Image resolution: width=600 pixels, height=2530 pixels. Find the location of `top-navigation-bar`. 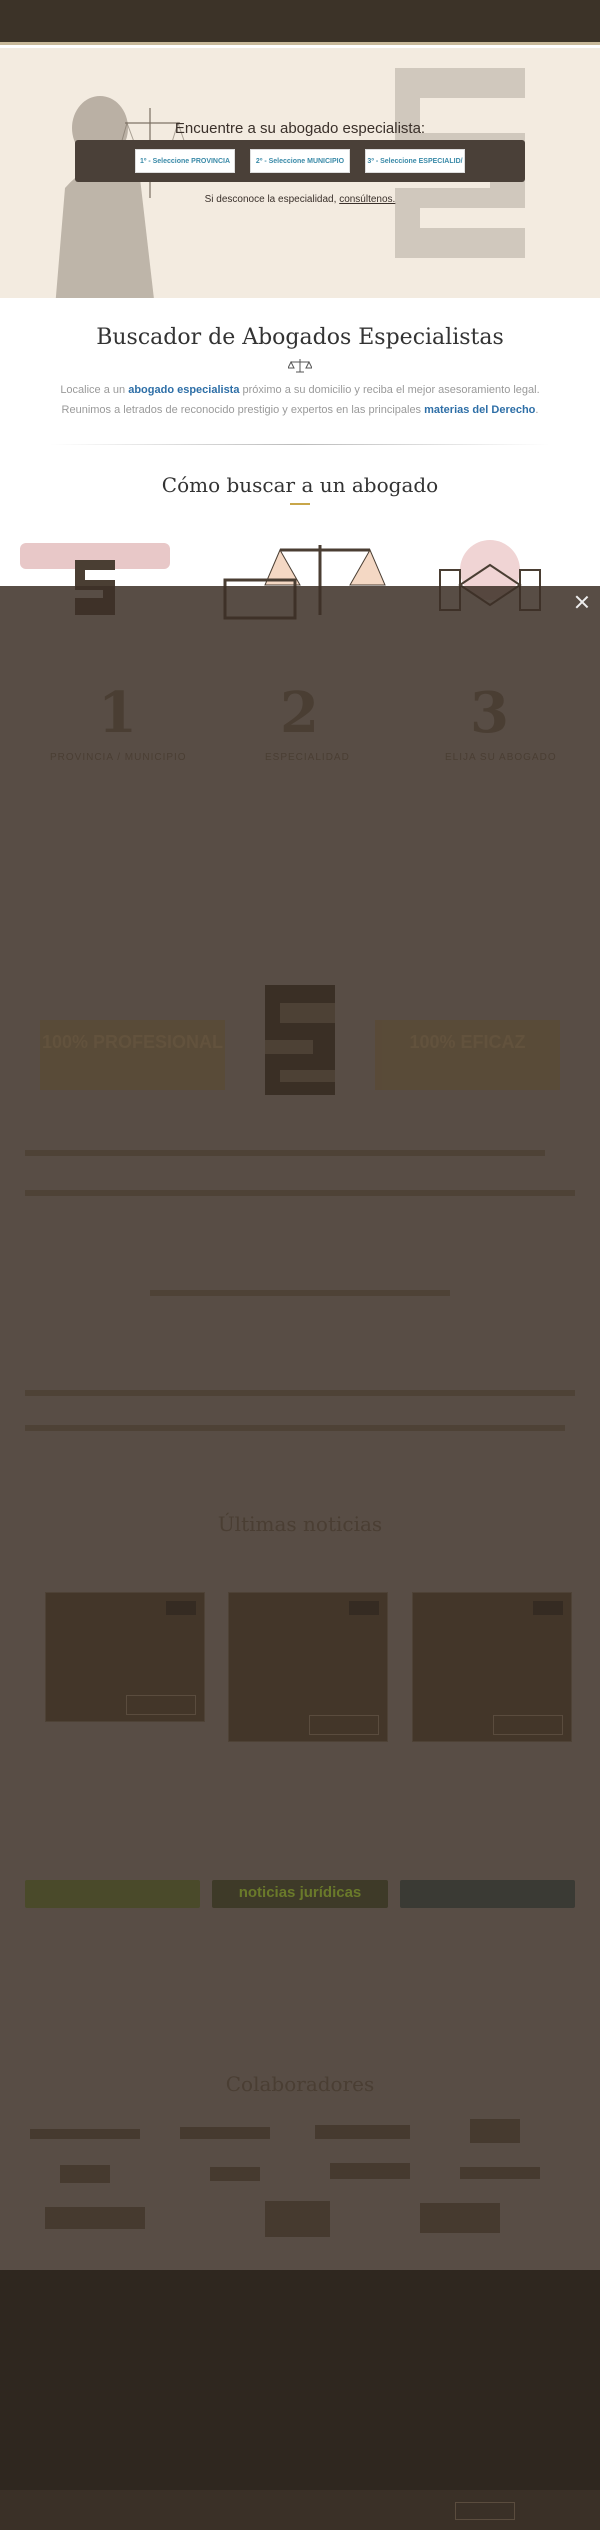

top-navigation-bar is located at coordinates (300, 22).